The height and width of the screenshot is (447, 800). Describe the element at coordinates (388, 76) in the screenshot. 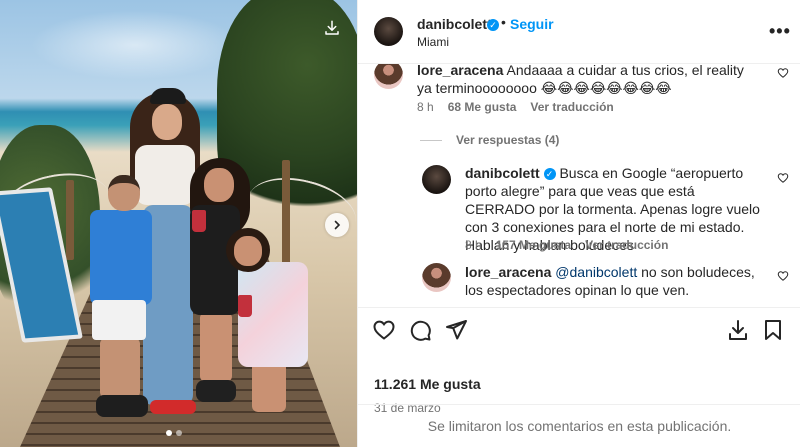

I see `commenter-avatar` at that location.